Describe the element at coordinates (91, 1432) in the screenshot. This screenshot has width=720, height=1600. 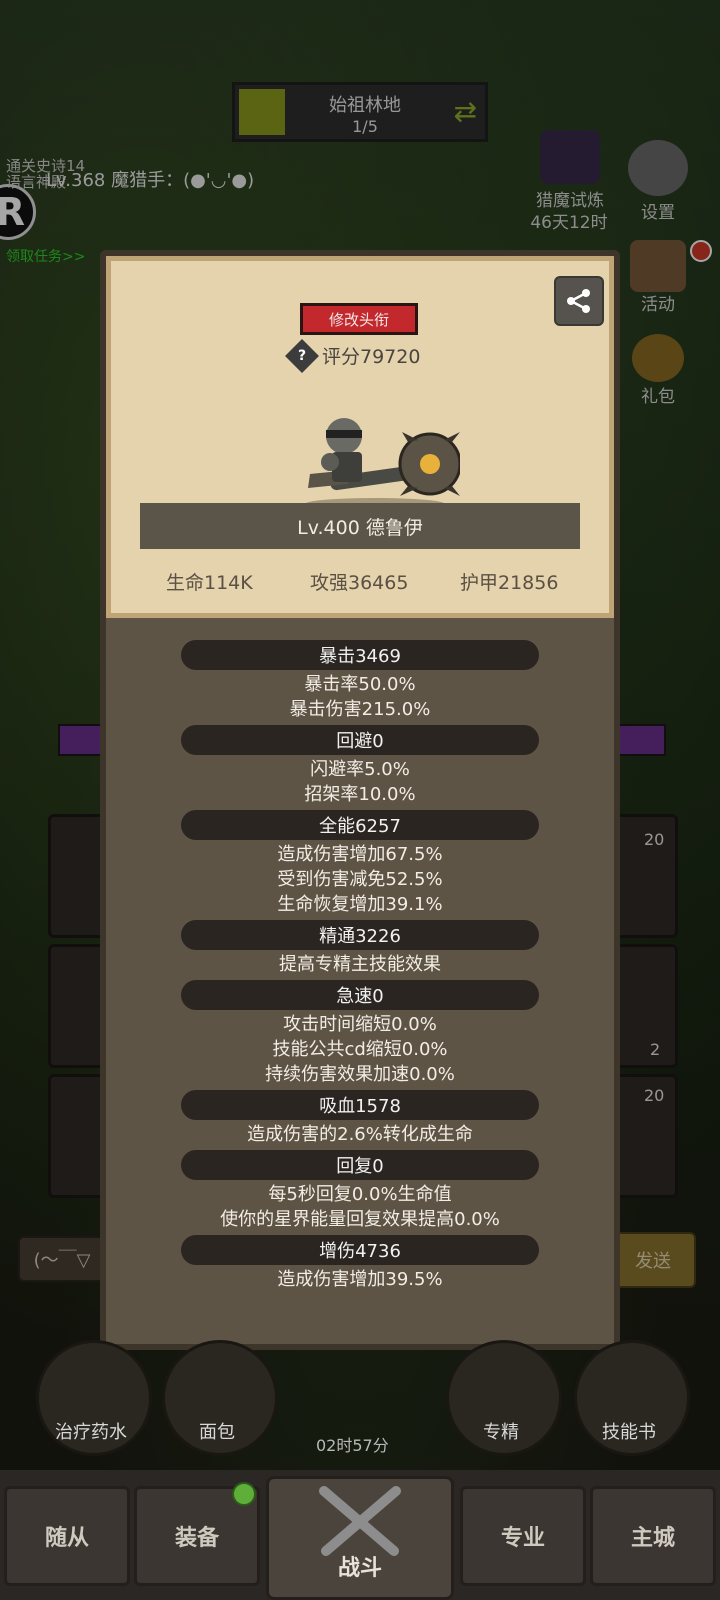
I see `potion-label: 治疗药水` at that location.